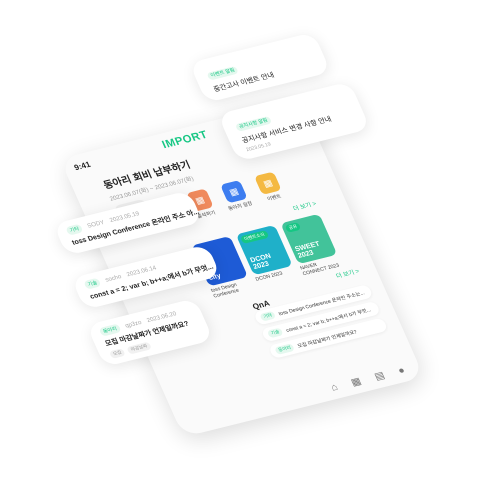 The width and height of the screenshot is (502, 497). Describe the element at coordinates (368, 379) in the screenshot. I see `tab-bar: ⌂ ▦ ▤ ●` at that location.